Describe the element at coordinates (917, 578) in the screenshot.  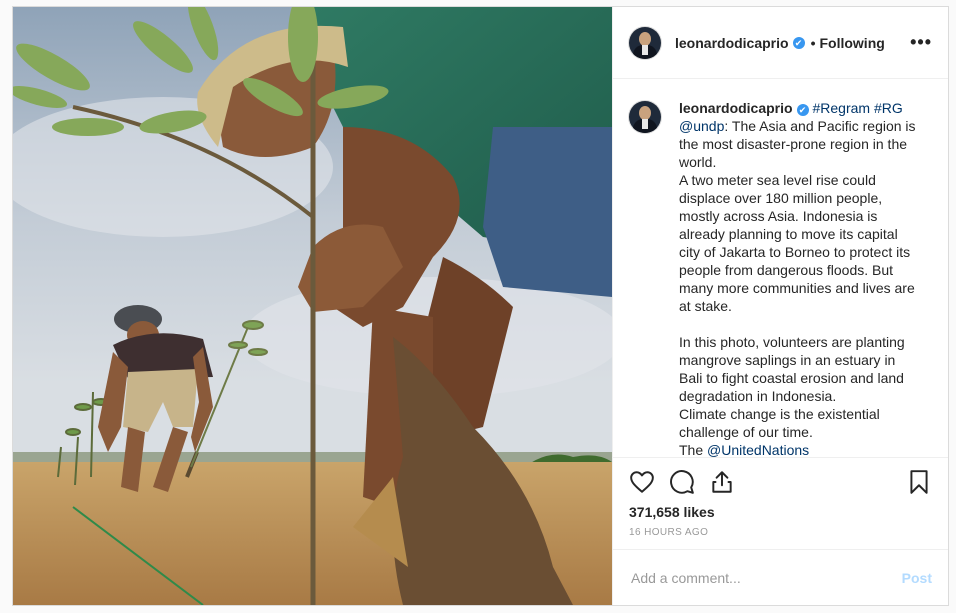
I see `post-comment-button: Post` at that location.